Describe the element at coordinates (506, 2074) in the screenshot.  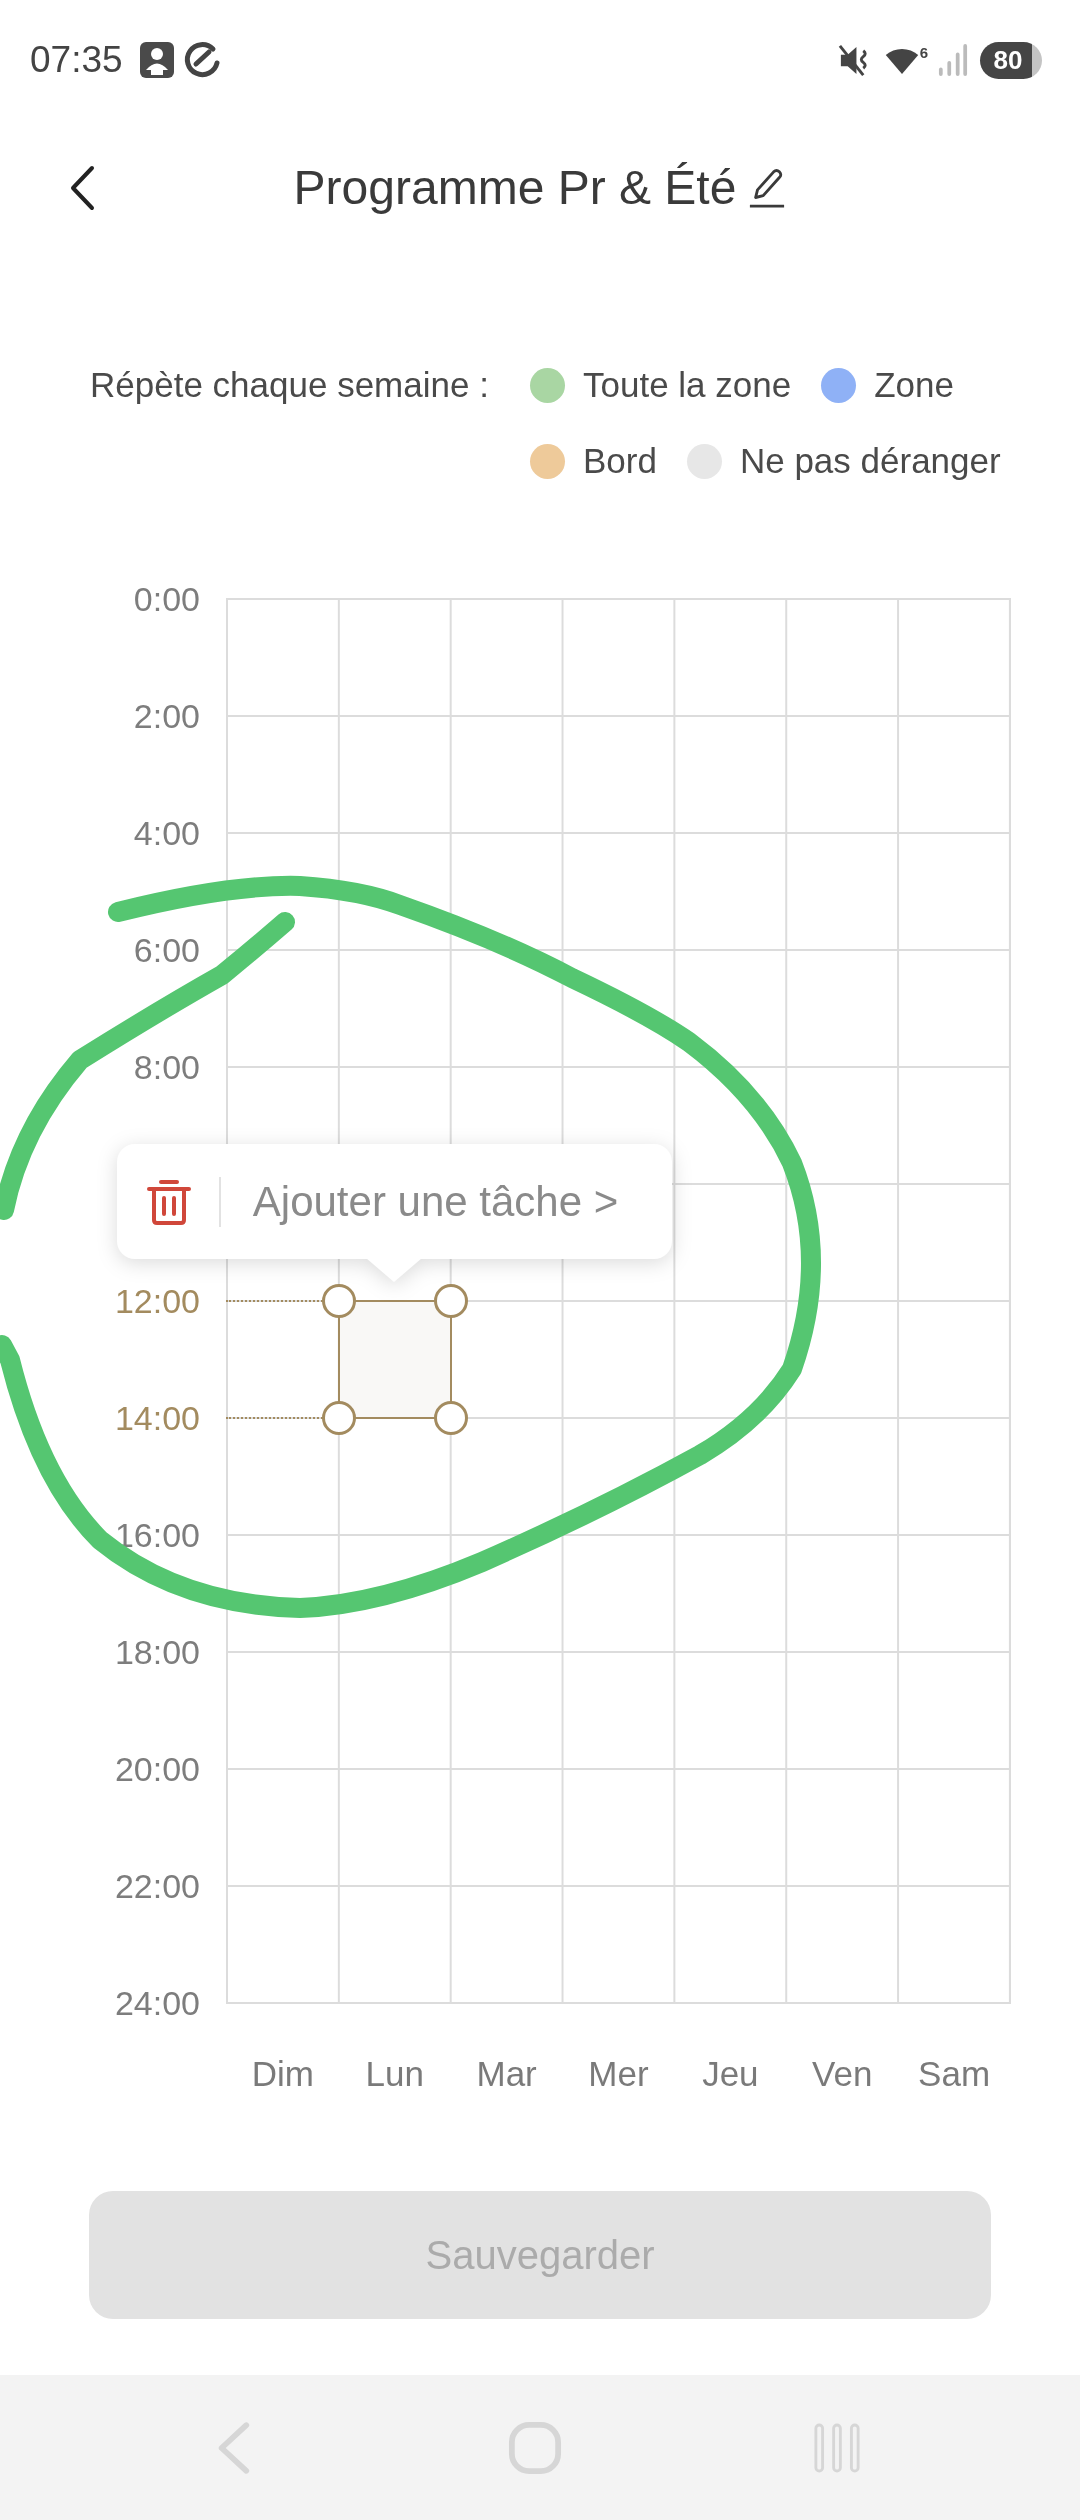
I see `day-label: Mar` at that location.